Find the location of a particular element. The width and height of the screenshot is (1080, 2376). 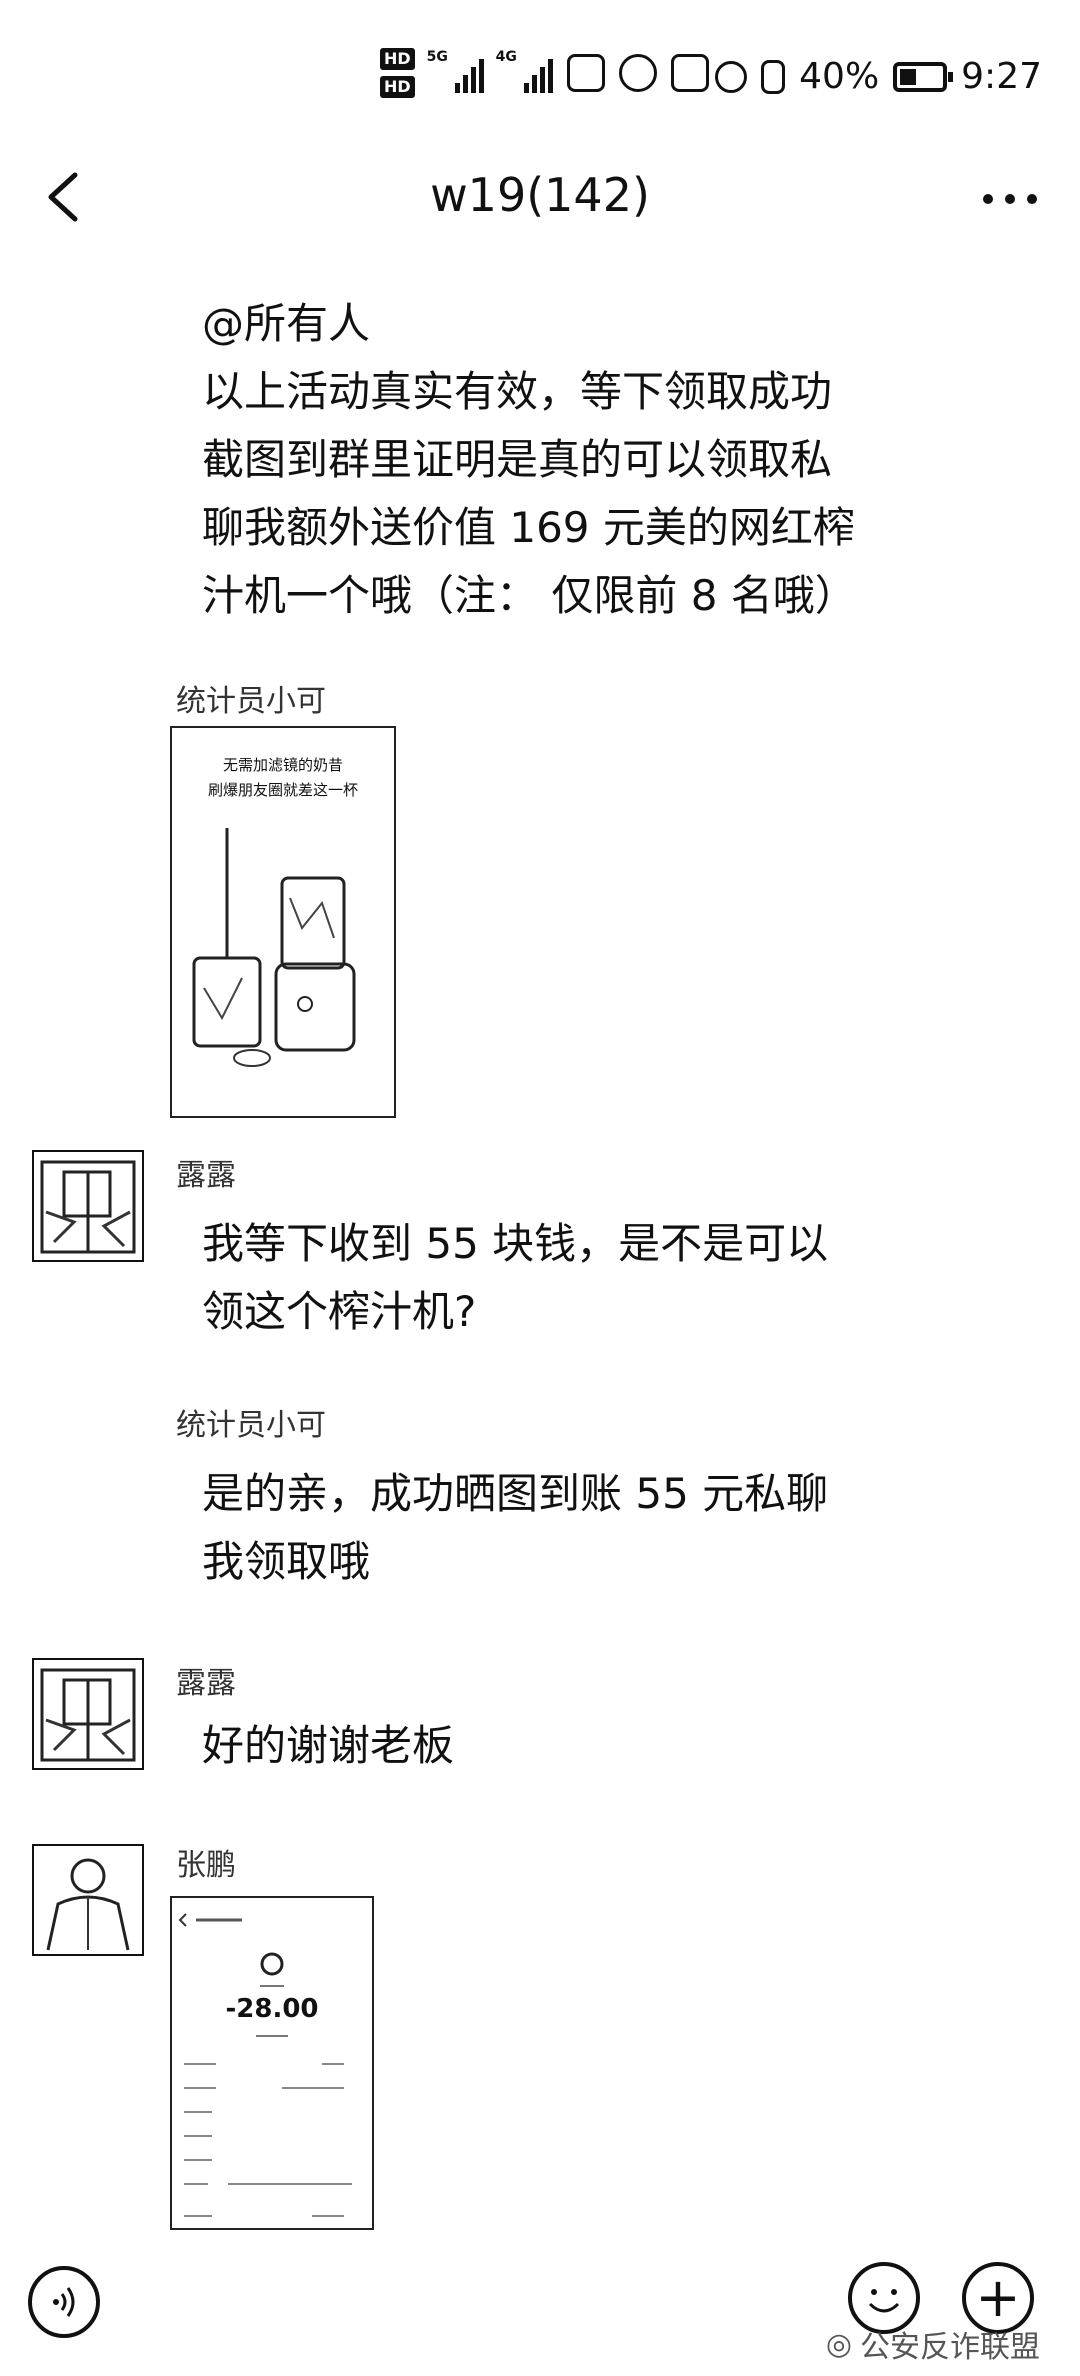

chat-title: w19(142) is located at coordinates (540, 195).